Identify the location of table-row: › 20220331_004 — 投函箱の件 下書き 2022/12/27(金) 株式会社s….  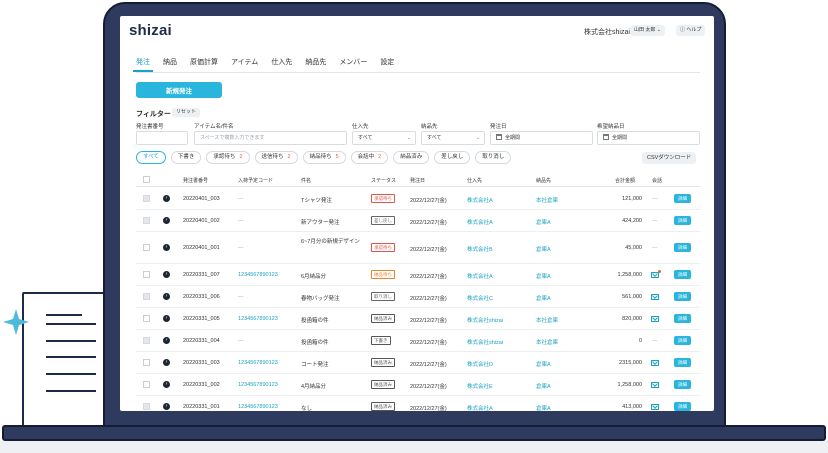
(418, 341).